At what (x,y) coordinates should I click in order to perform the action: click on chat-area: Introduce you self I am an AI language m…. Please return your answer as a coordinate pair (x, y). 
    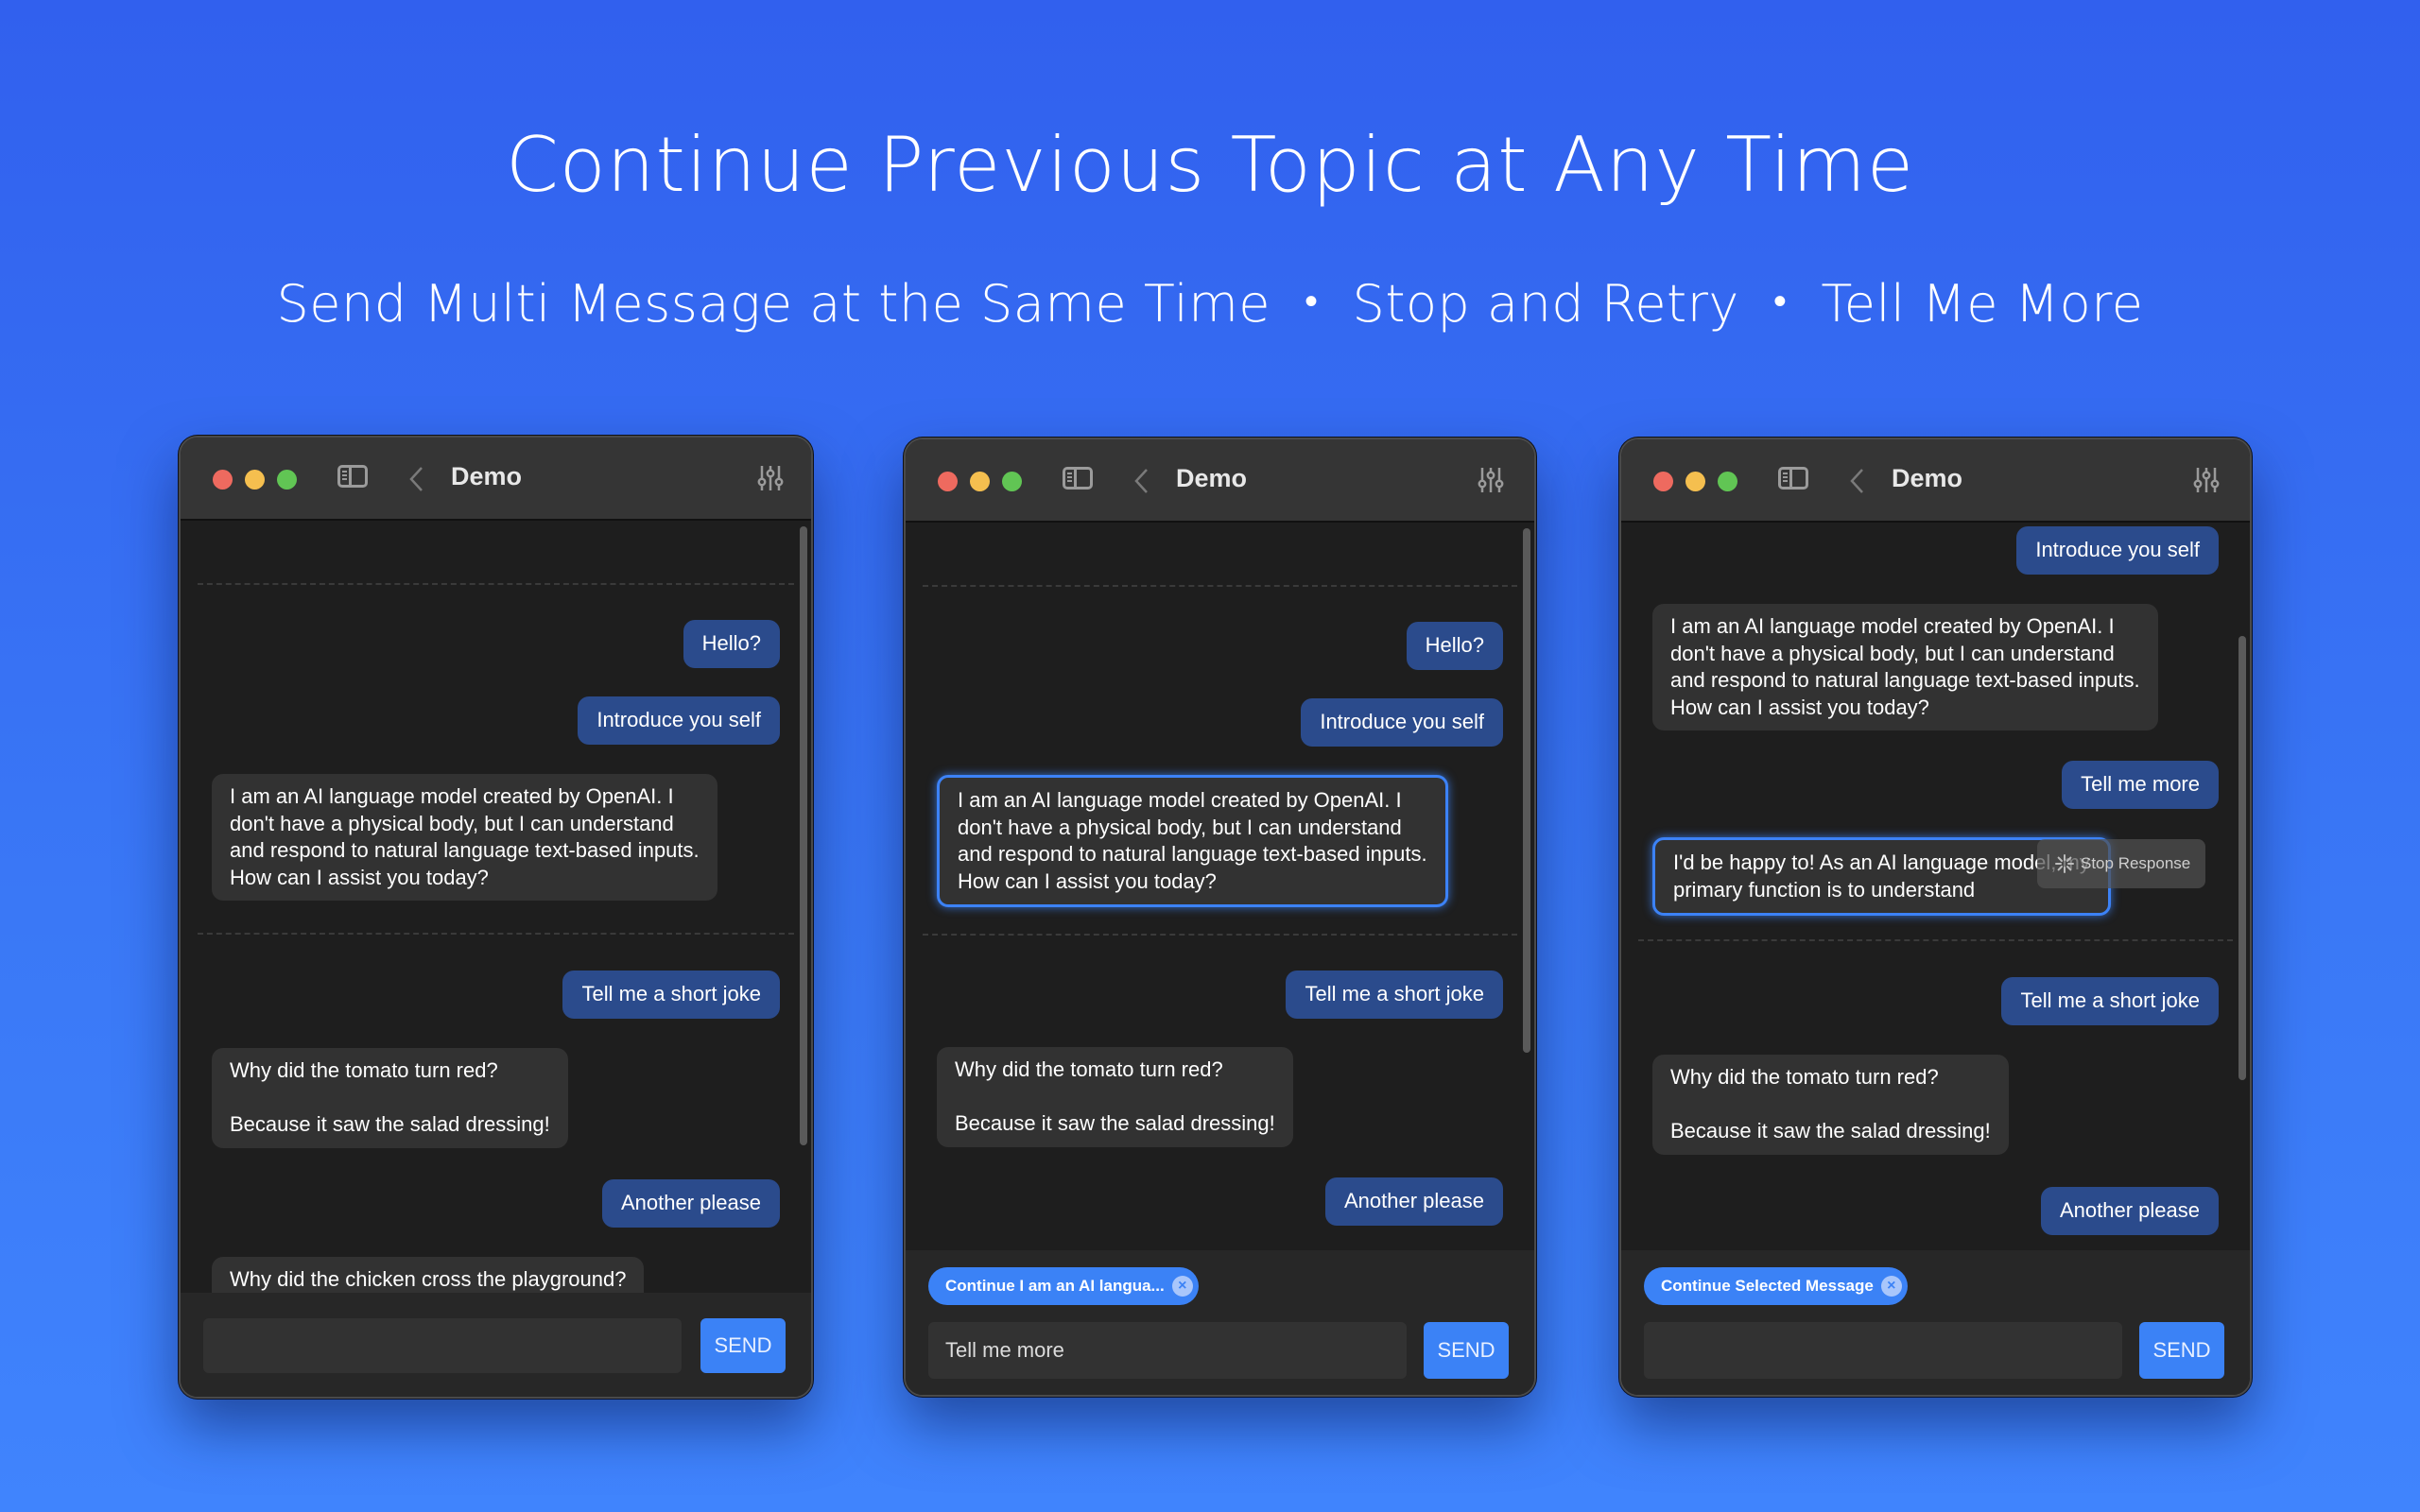
    Looking at the image, I should click on (1936, 886).